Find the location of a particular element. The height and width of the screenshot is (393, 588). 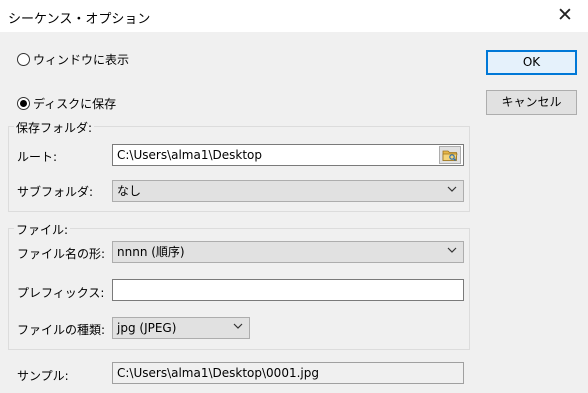

sample-path-value: C:\Users\alma1\Desktop\0001.jpg is located at coordinates (218, 373).